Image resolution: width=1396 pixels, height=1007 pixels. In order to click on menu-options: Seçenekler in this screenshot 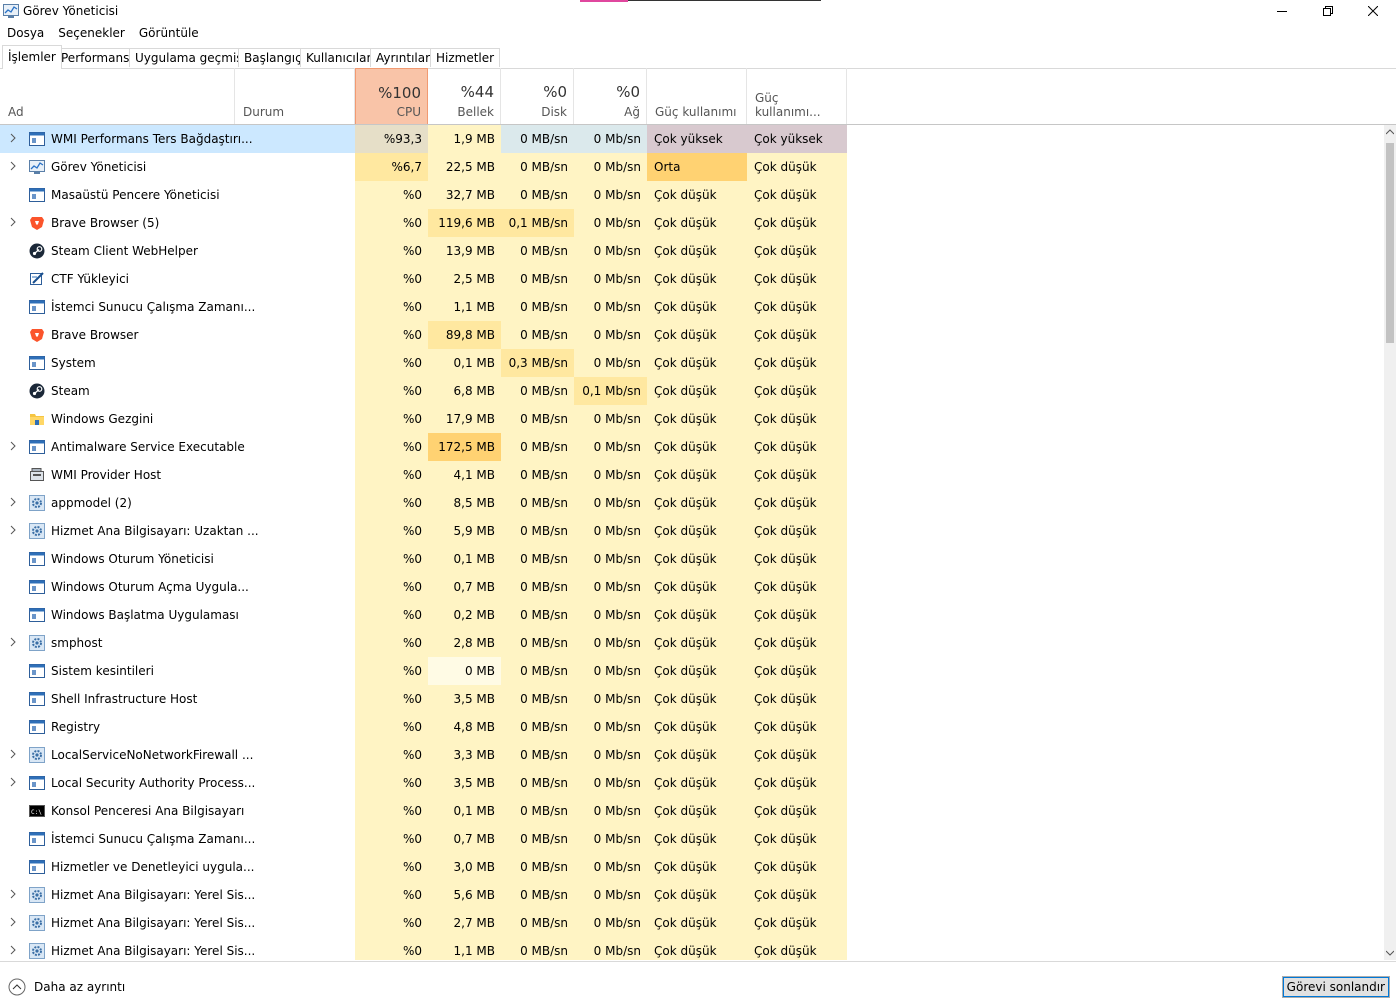, I will do `click(91, 33)`.